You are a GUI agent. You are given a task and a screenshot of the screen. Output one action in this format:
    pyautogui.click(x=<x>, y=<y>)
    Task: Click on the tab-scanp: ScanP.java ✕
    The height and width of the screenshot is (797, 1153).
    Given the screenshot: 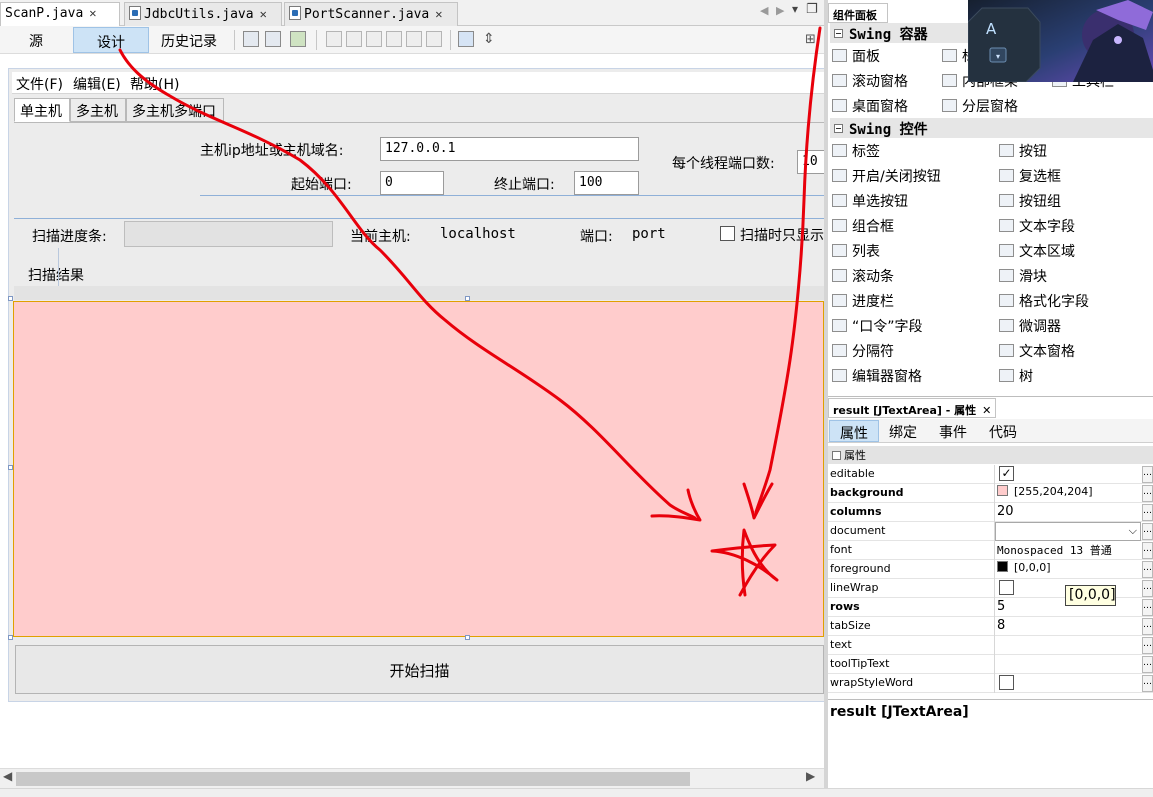 What is the action you would take?
    pyautogui.click(x=60, y=14)
    